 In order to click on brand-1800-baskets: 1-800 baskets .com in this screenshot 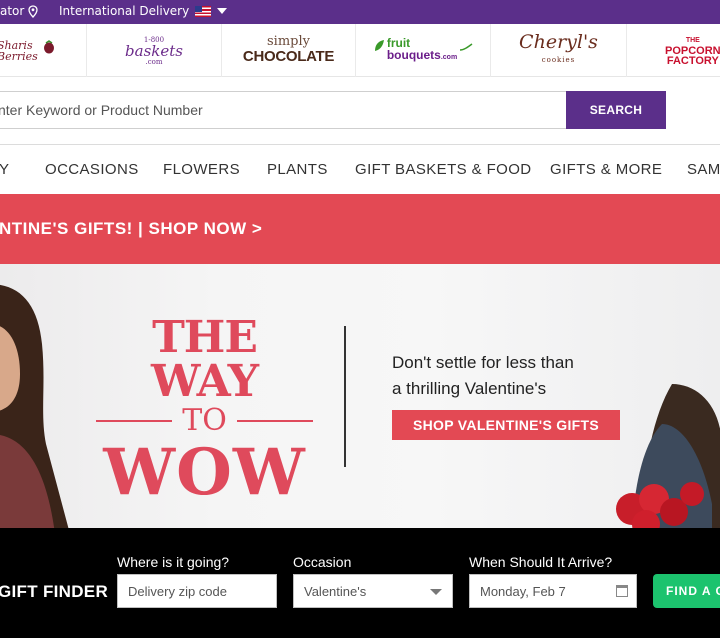, I will do `click(154, 50)`.